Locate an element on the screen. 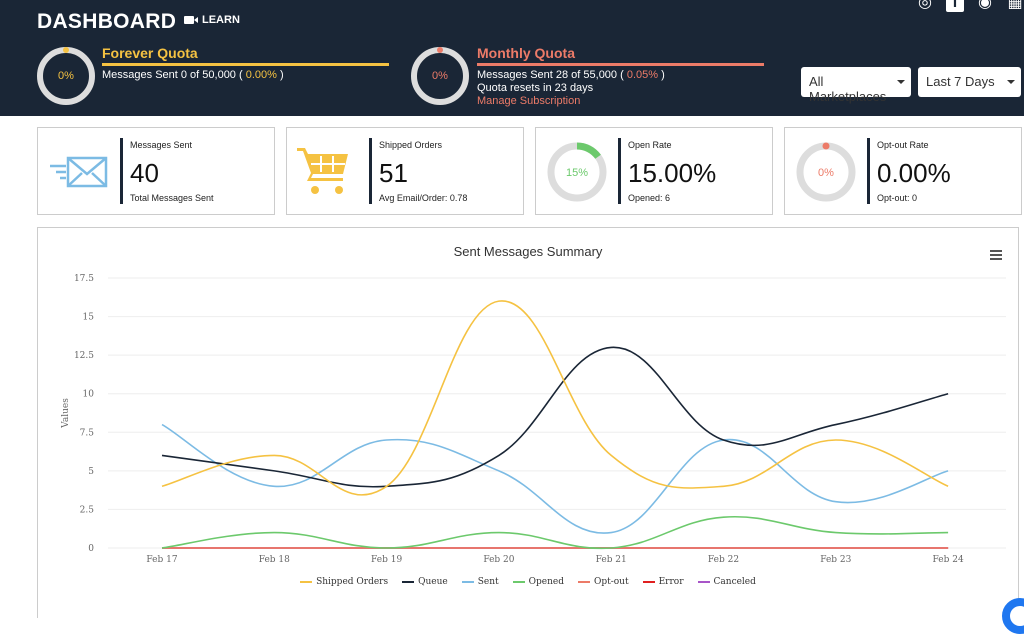  opt-out-ring: 0% is located at coordinates (826, 172).